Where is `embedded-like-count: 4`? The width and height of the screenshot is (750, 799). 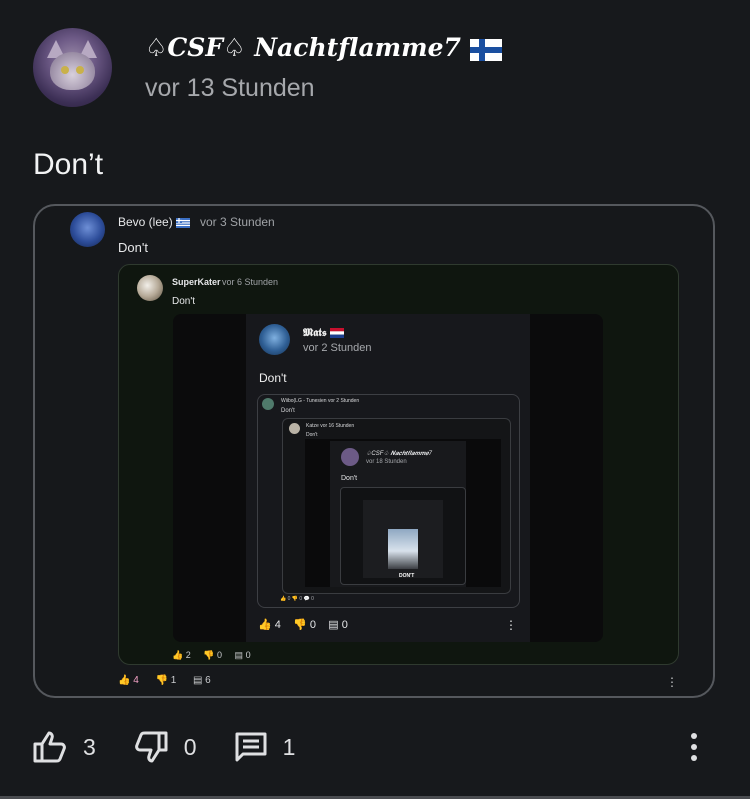 embedded-like-count: 4 is located at coordinates (136, 680).